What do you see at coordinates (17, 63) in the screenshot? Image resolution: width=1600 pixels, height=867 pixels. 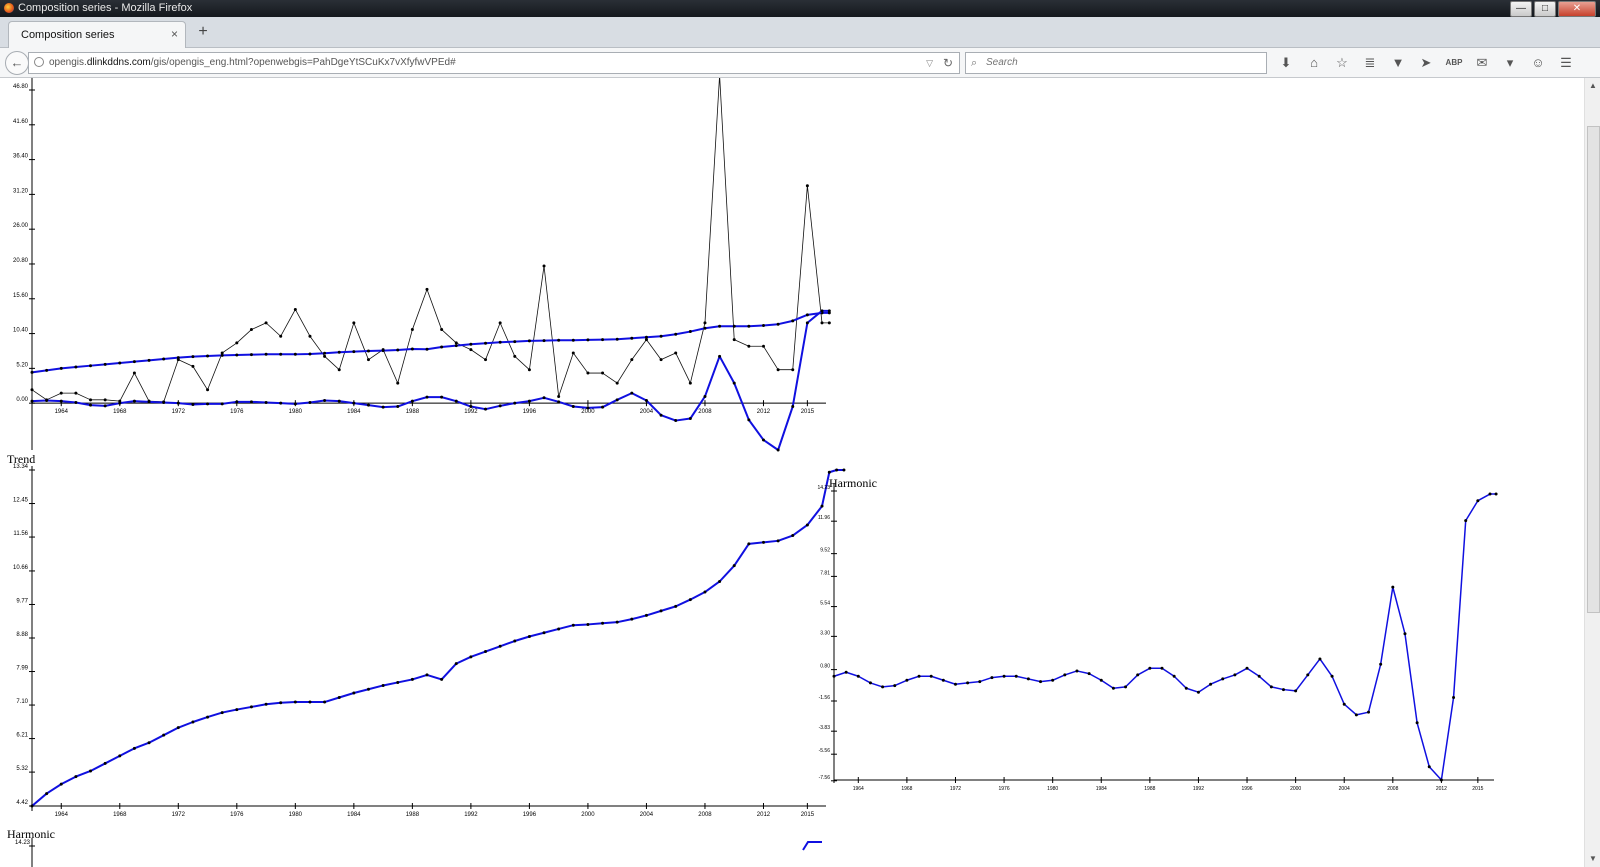 I see `back-button: ←` at bounding box center [17, 63].